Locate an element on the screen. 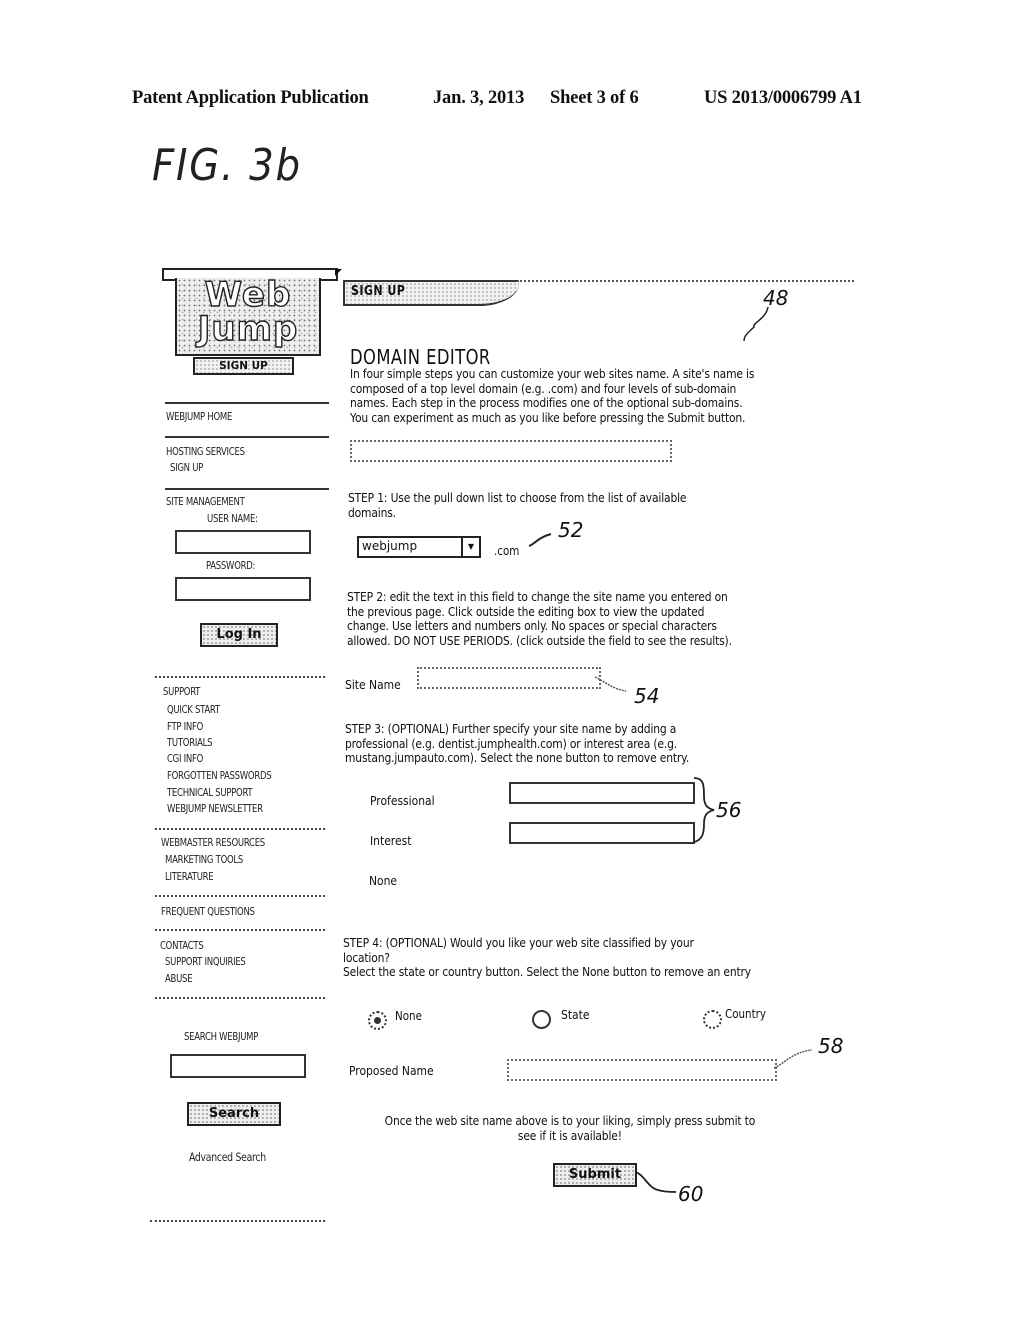 The image size is (1024, 1320). radio-state is located at coordinates (541, 1019).